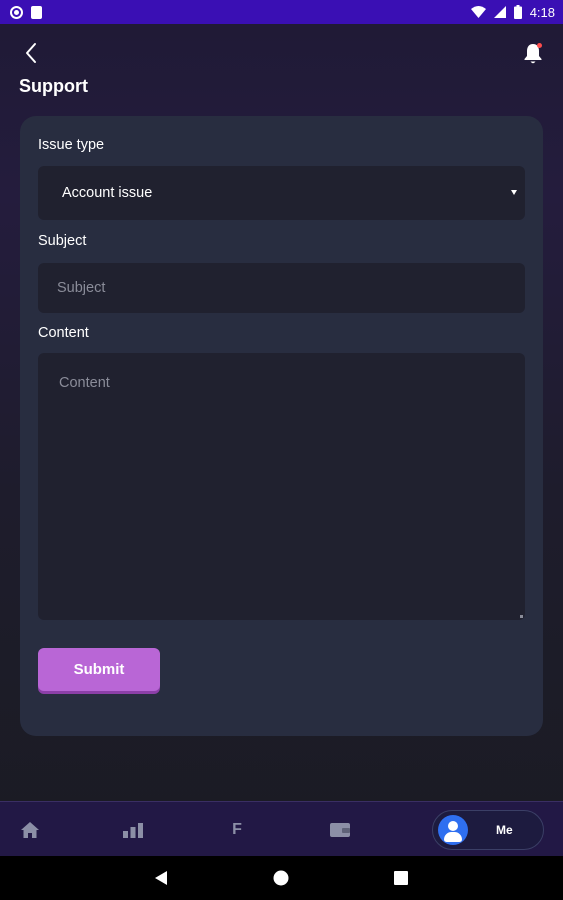 The width and height of the screenshot is (563, 900). I want to click on system-navigation-bar, so click(281, 878).